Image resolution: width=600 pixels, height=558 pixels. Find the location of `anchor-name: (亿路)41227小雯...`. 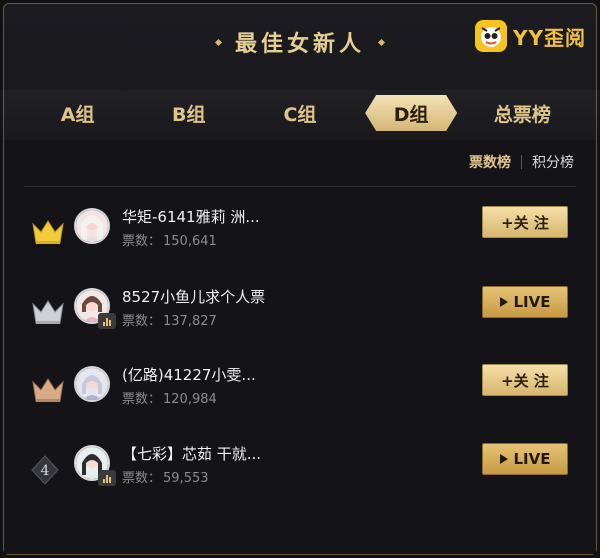

anchor-name: (亿路)41227小雯... is located at coordinates (207, 374).